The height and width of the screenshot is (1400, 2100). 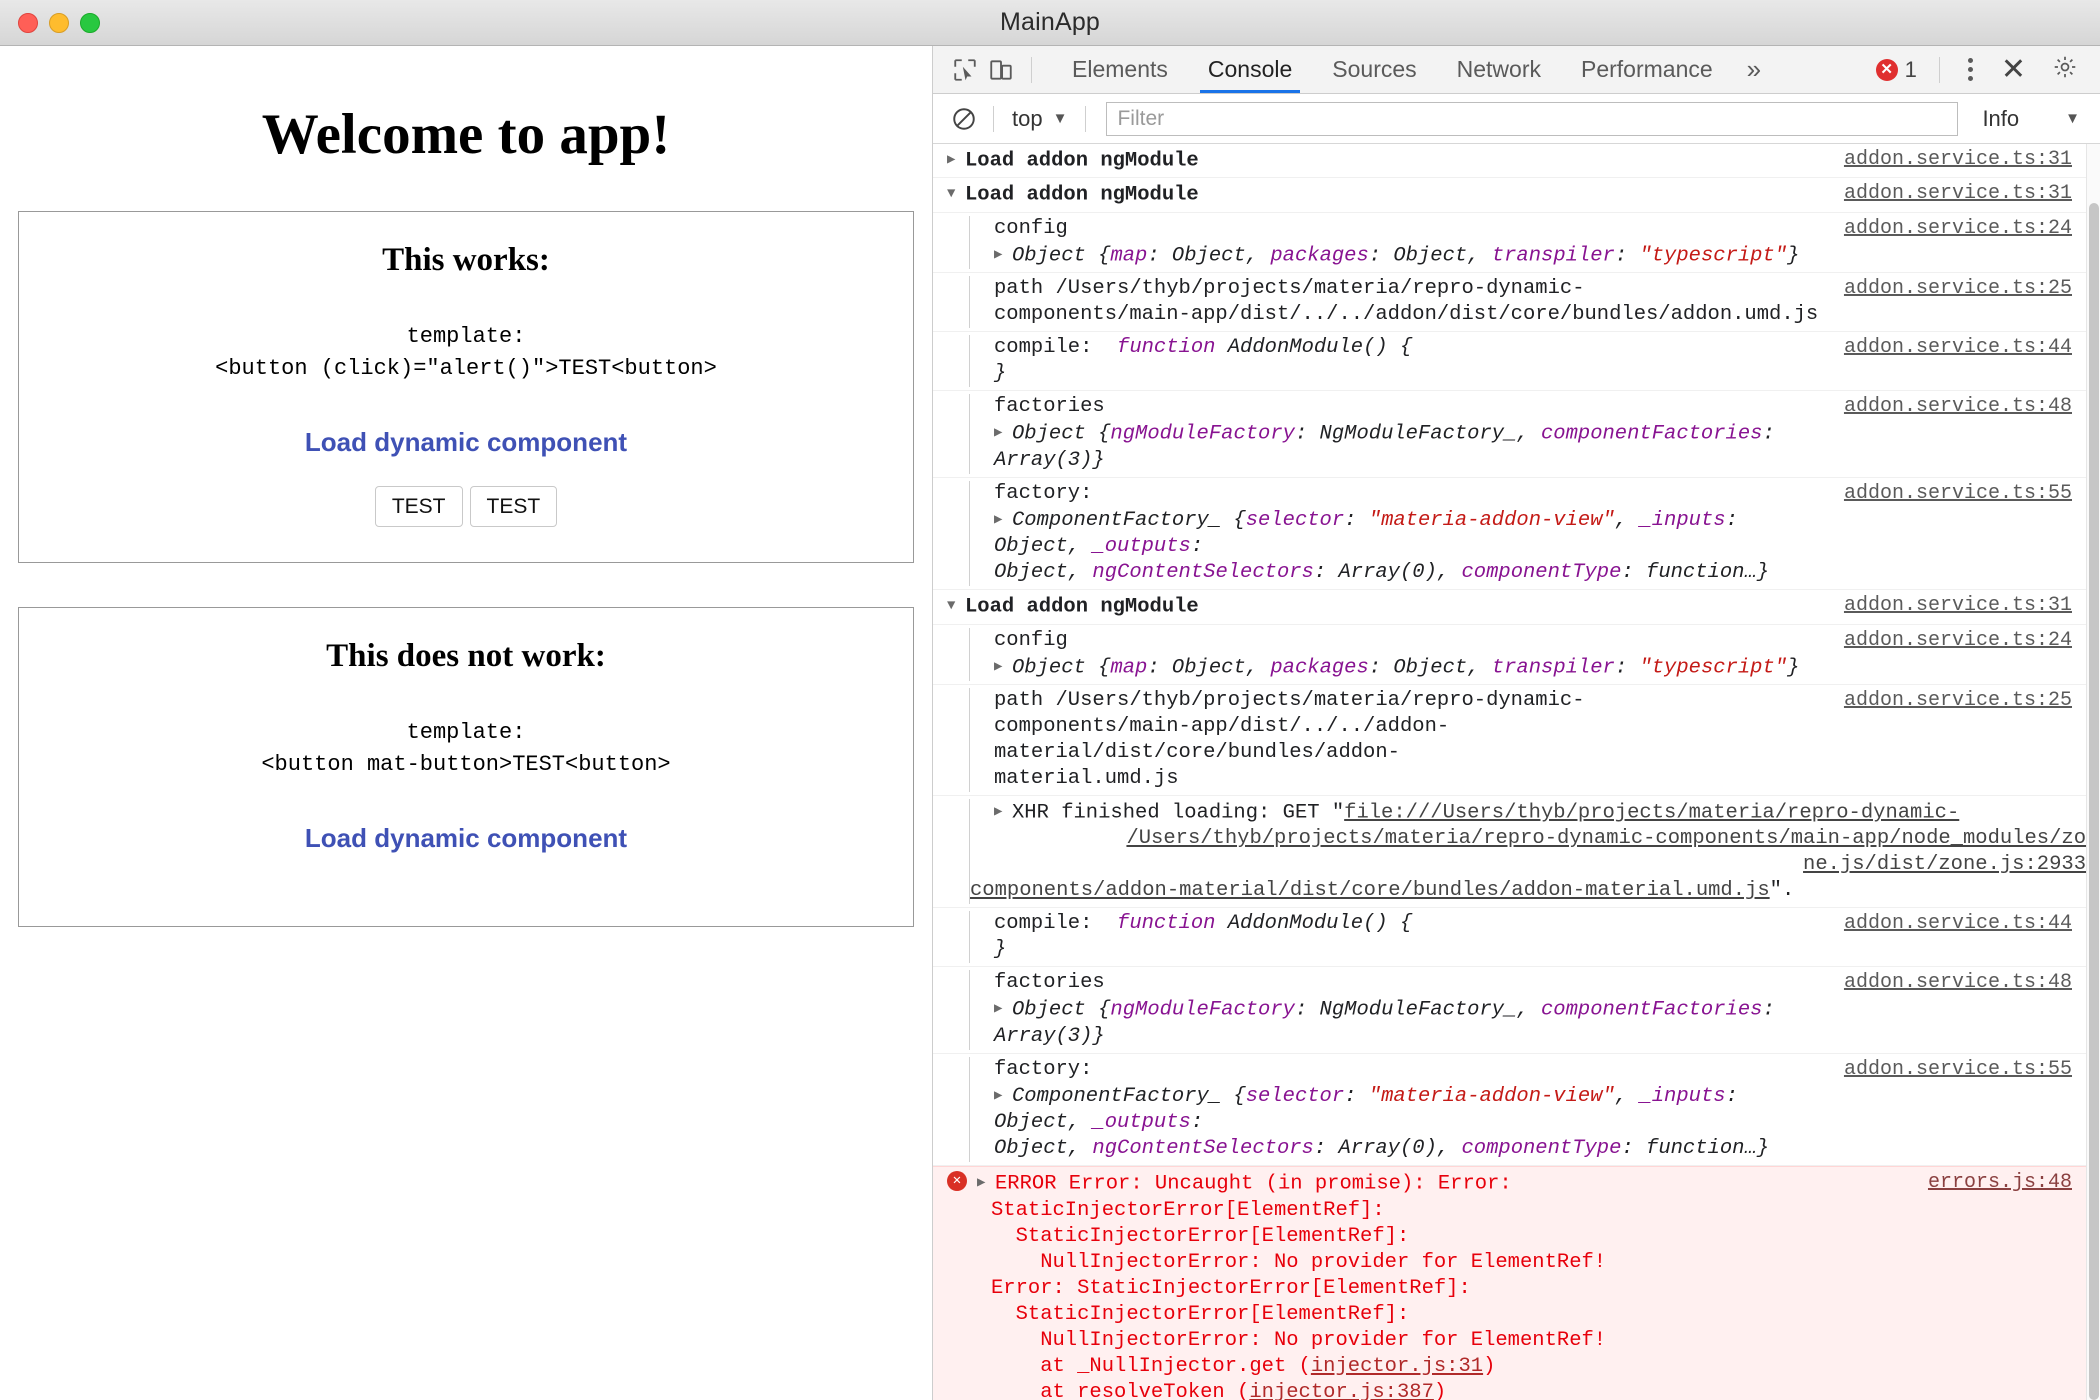 What do you see at coordinates (1647, 69) in the screenshot?
I see `tab-performance: Performance` at bounding box center [1647, 69].